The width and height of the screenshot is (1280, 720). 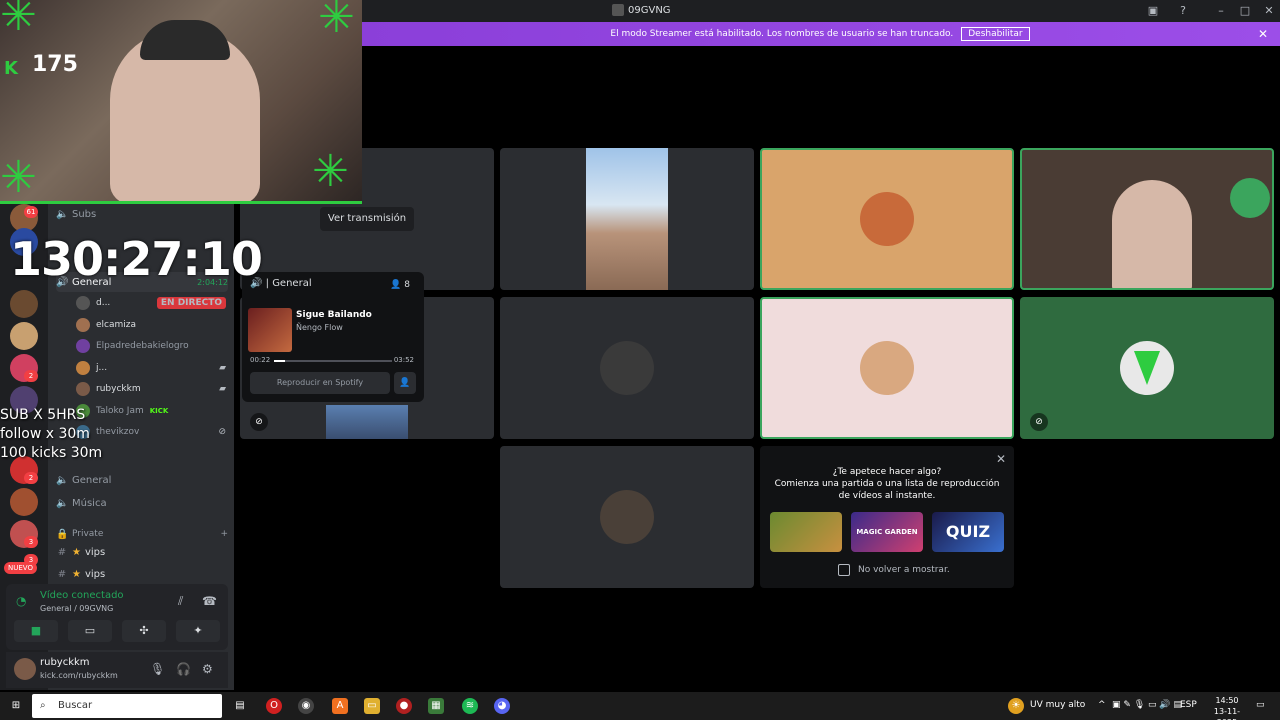 What do you see at coordinates (404, 706) in the screenshot?
I see `app-icon: ●` at bounding box center [404, 706].